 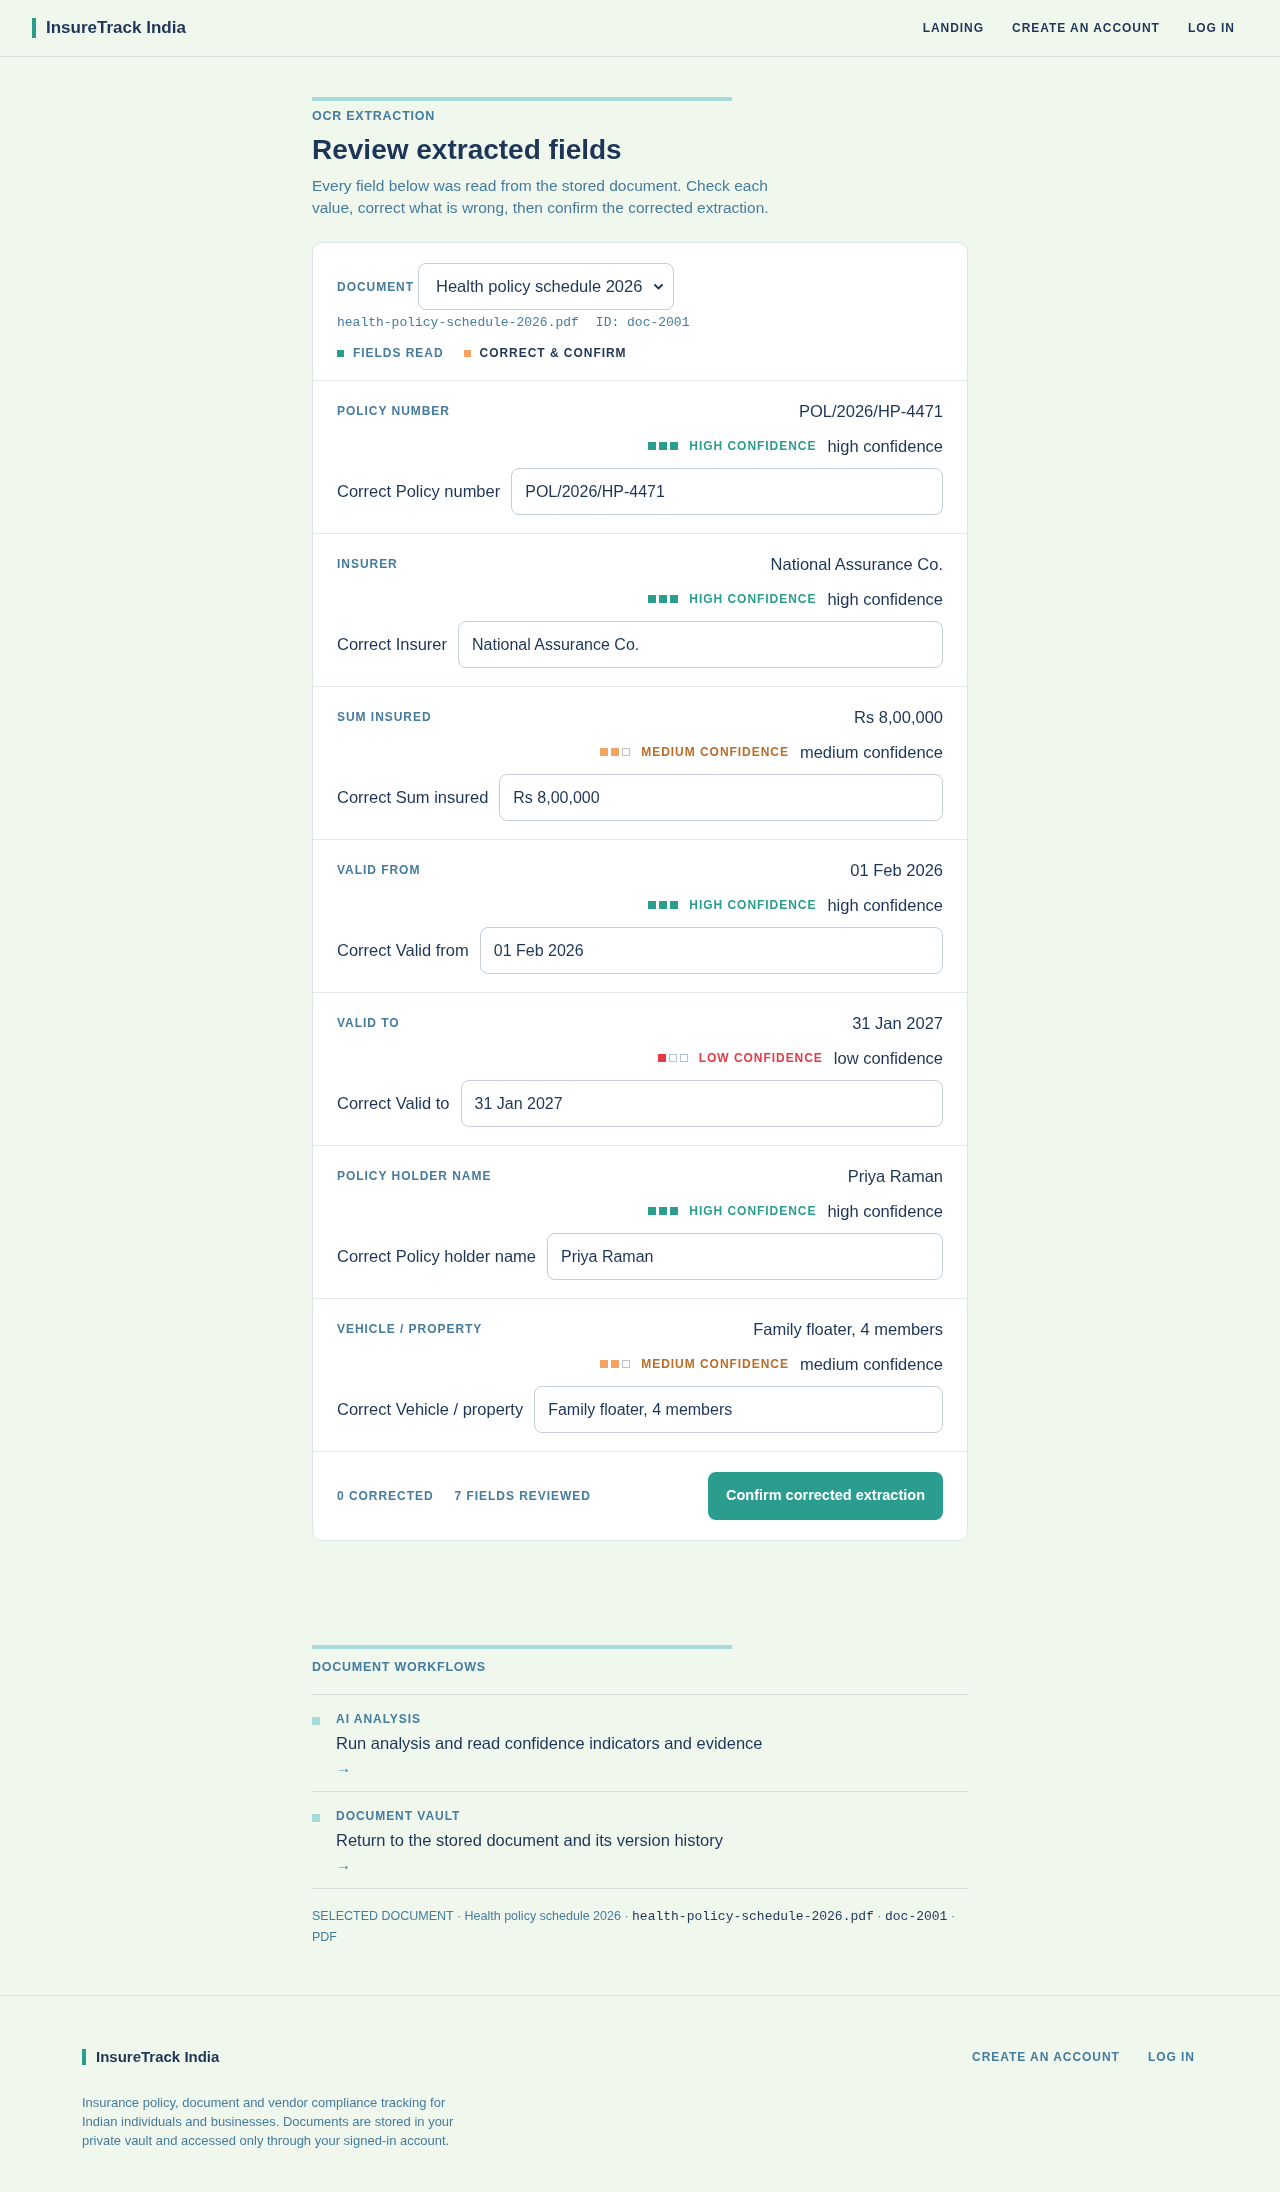 What do you see at coordinates (384, 717) in the screenshot?
I see `field-label: SUM INSURED` at bounding box center [384, 717].